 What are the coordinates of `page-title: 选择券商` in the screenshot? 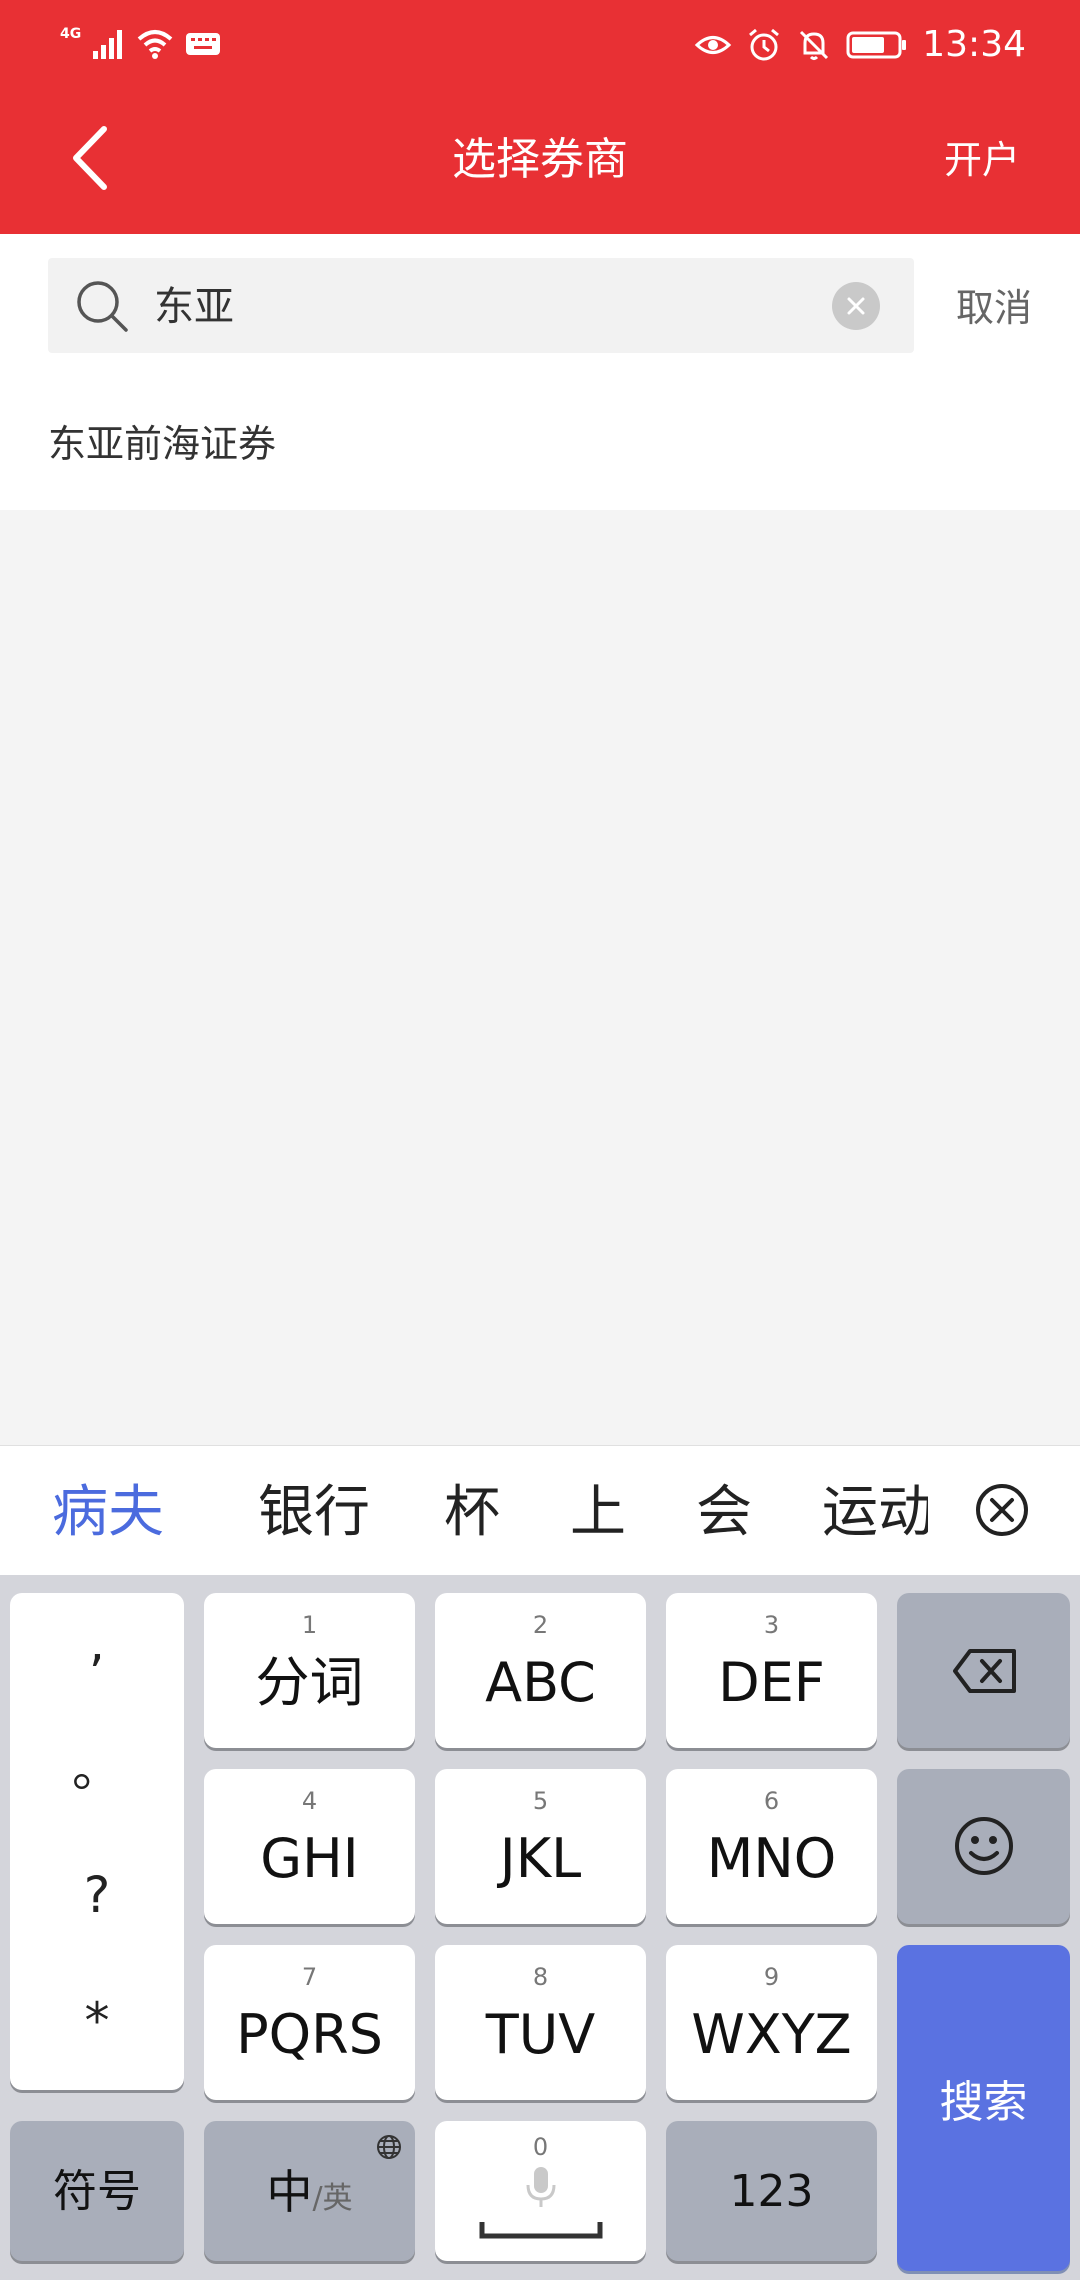 It's located at (540, 159).